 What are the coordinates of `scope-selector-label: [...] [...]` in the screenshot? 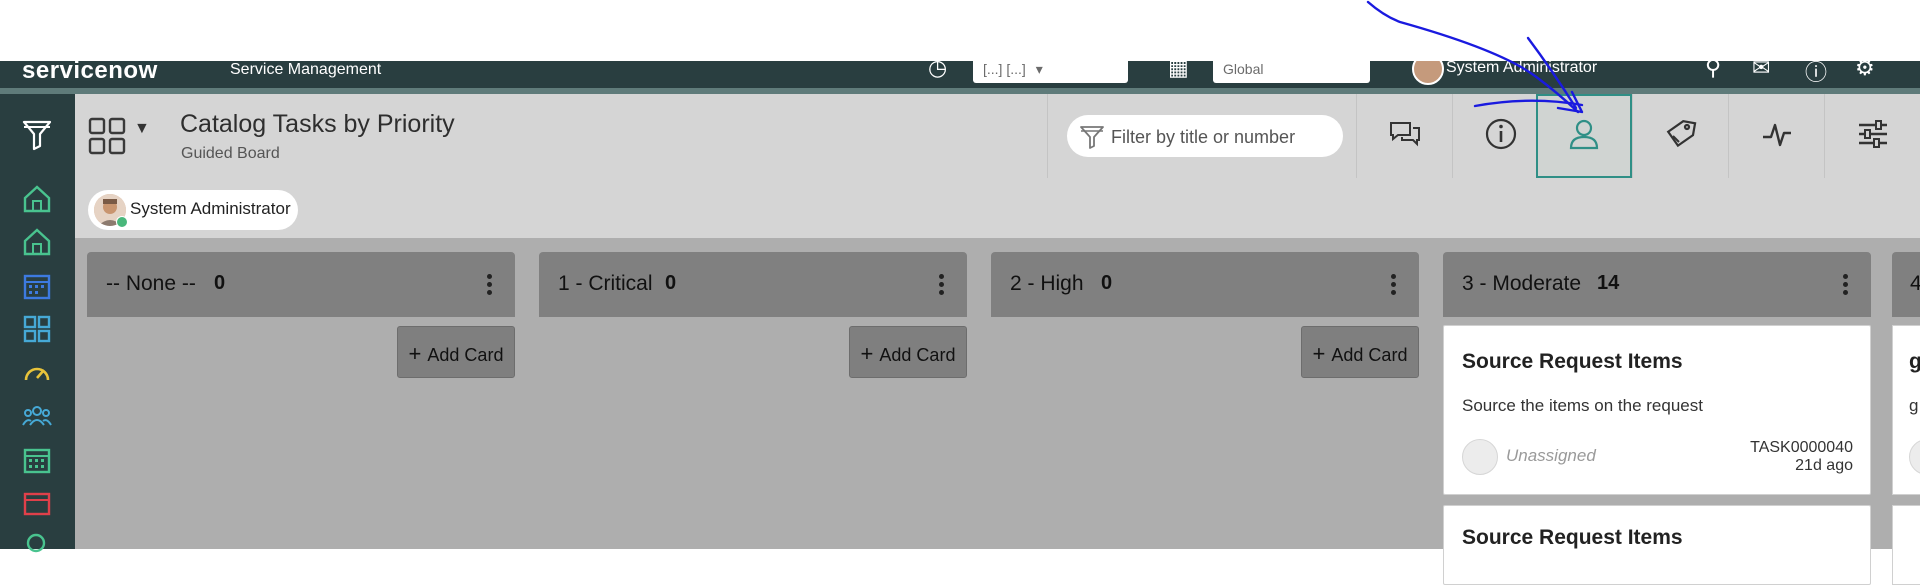 It's located at (1004, 69).